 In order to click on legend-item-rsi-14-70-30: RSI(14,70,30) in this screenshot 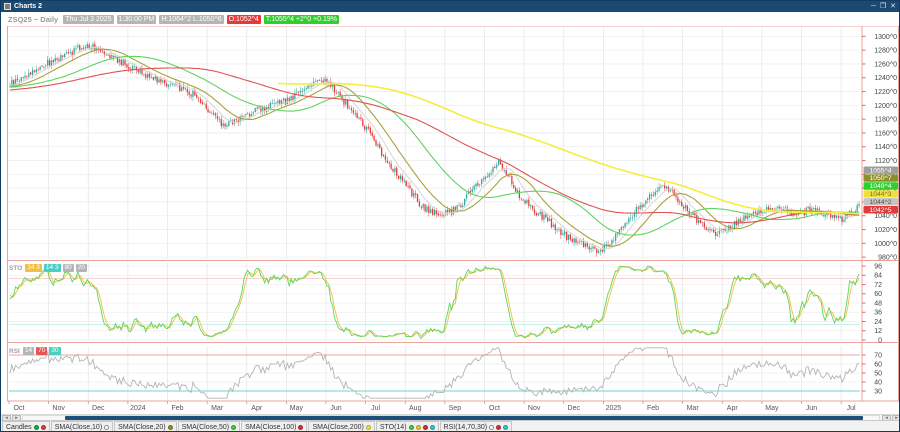, I will do `click(476, 426)`.